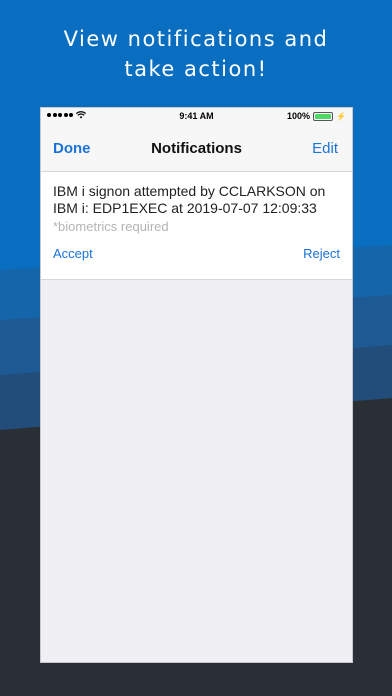 This screenshot has width=392, height=696. Describe the element at coordinates (341, 116) in the screenshot. I see `bolt-icon: ⚡` at that location.